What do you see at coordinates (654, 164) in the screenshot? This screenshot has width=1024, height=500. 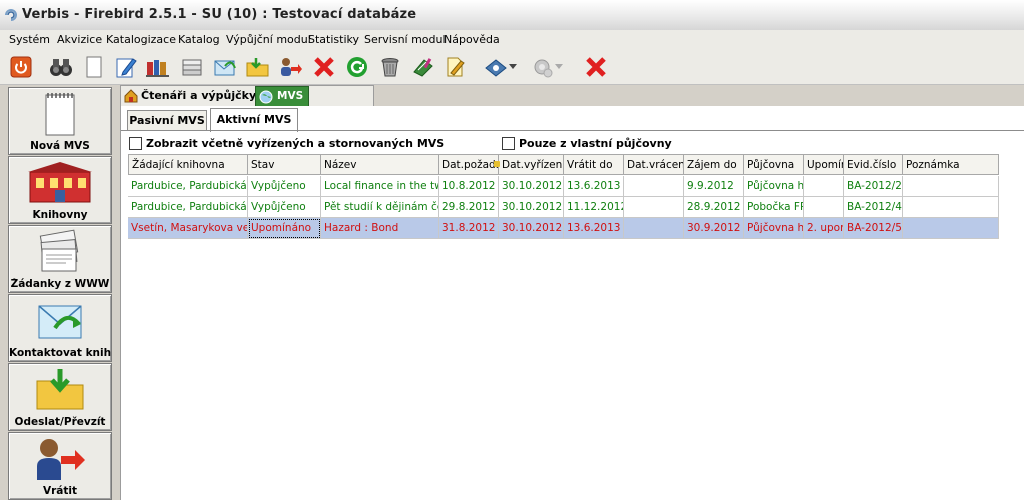 I see `column-header: Dat.vrácen` at bounding box center [654, 164].